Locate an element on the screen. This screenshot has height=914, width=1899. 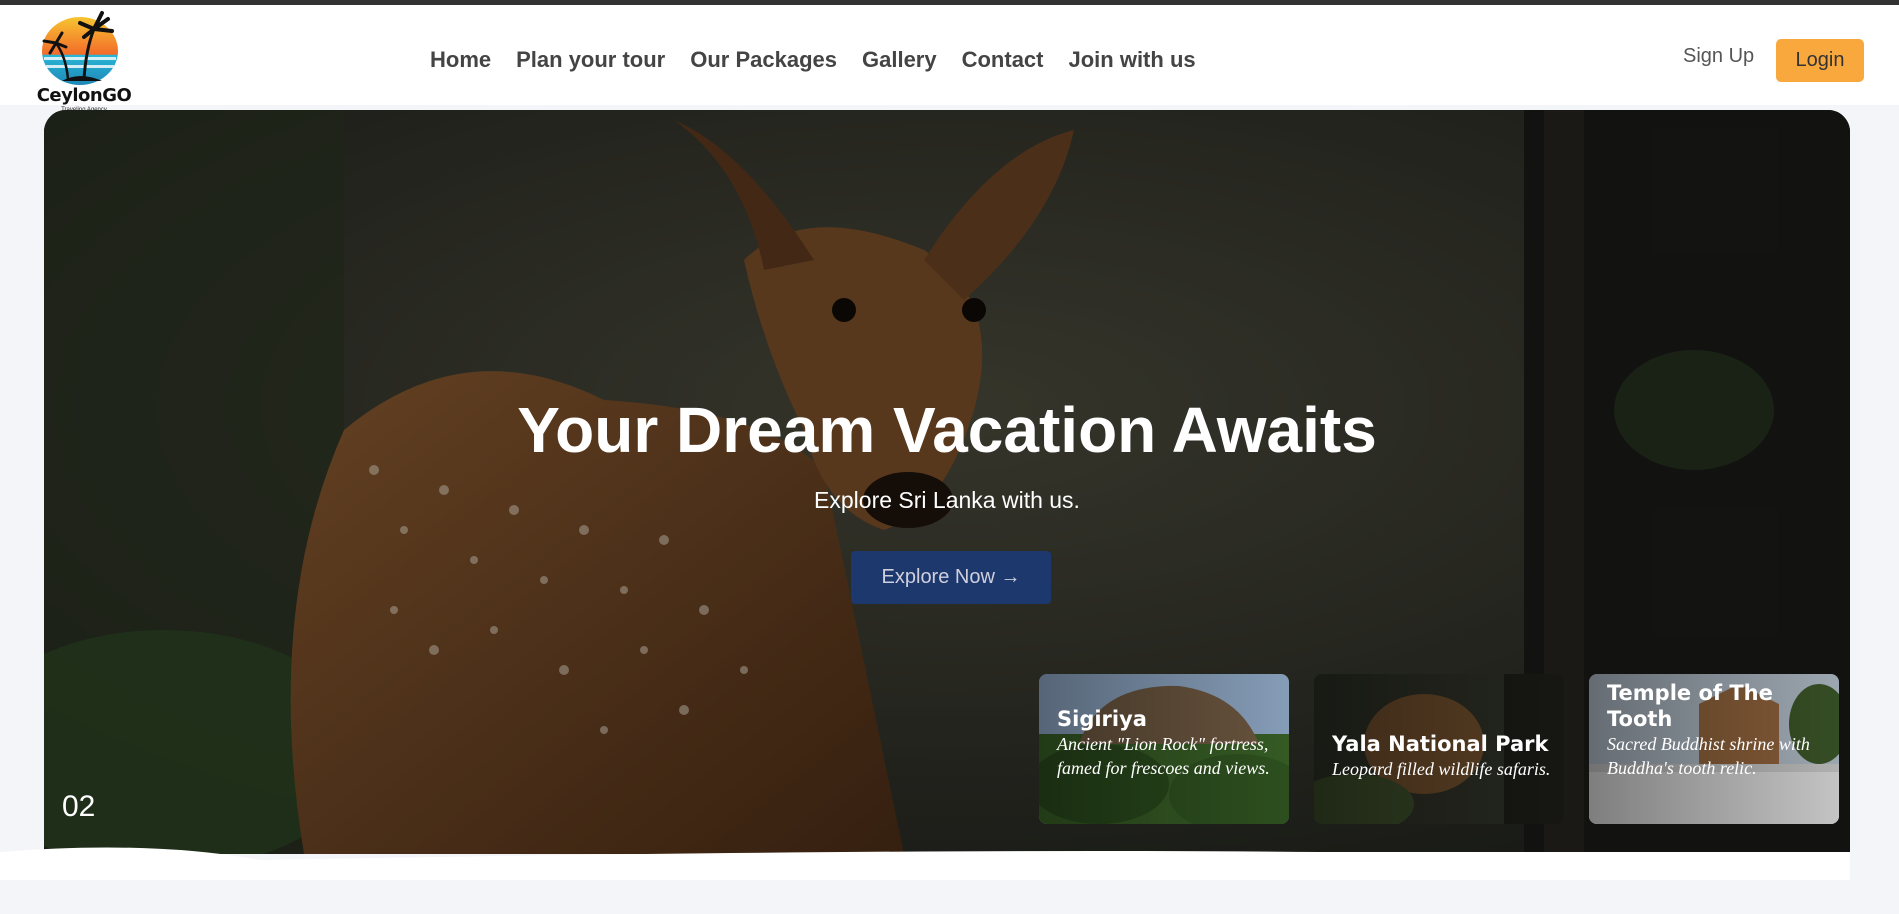
nav-contact: Contact is located at coordinates (1003, 60).